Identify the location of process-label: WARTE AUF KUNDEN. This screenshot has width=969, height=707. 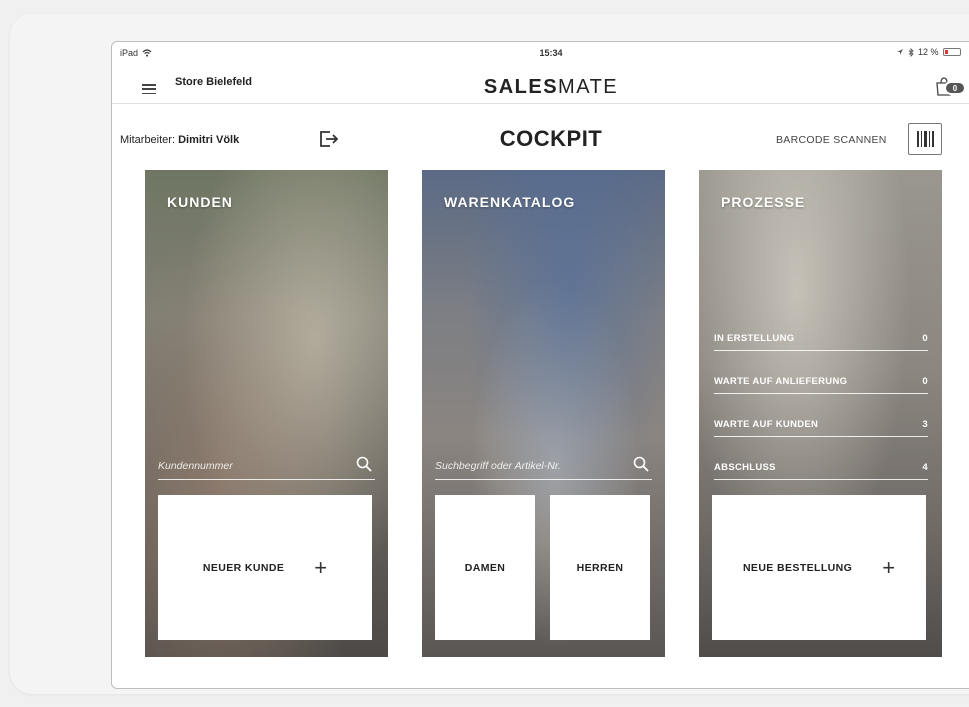
(766, 424).